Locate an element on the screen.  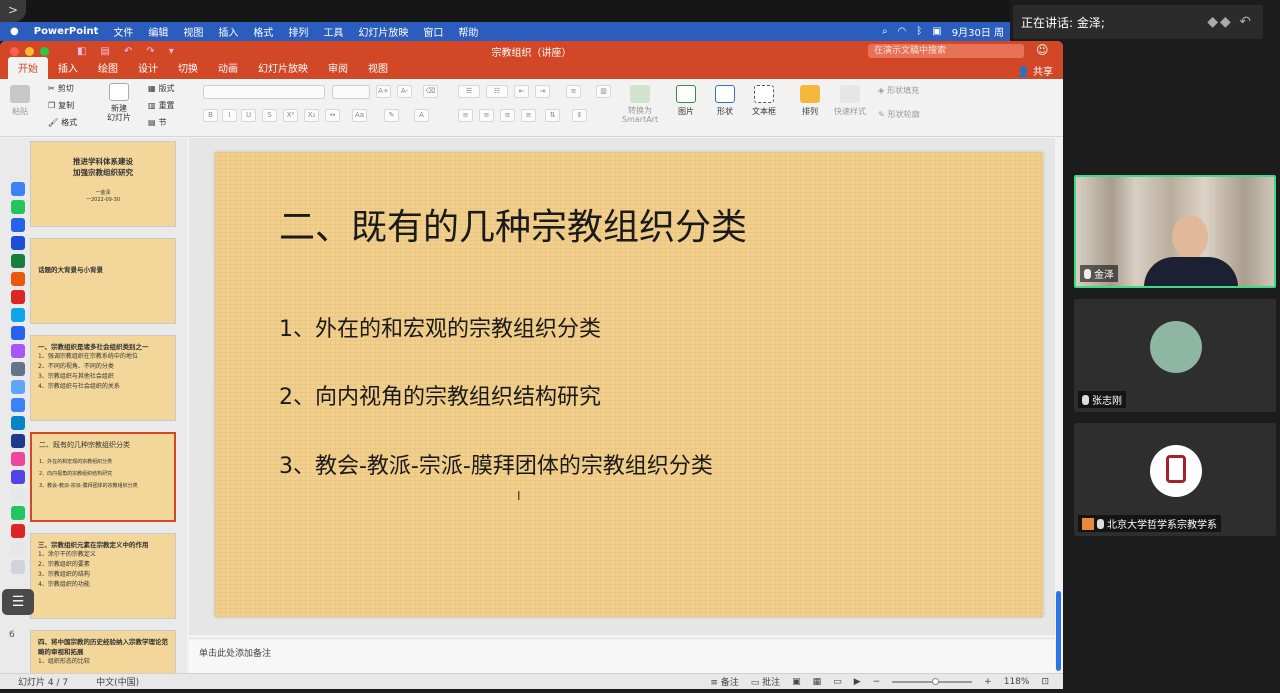
increase-font-icon: A+ is located at coordinates (383, 91).